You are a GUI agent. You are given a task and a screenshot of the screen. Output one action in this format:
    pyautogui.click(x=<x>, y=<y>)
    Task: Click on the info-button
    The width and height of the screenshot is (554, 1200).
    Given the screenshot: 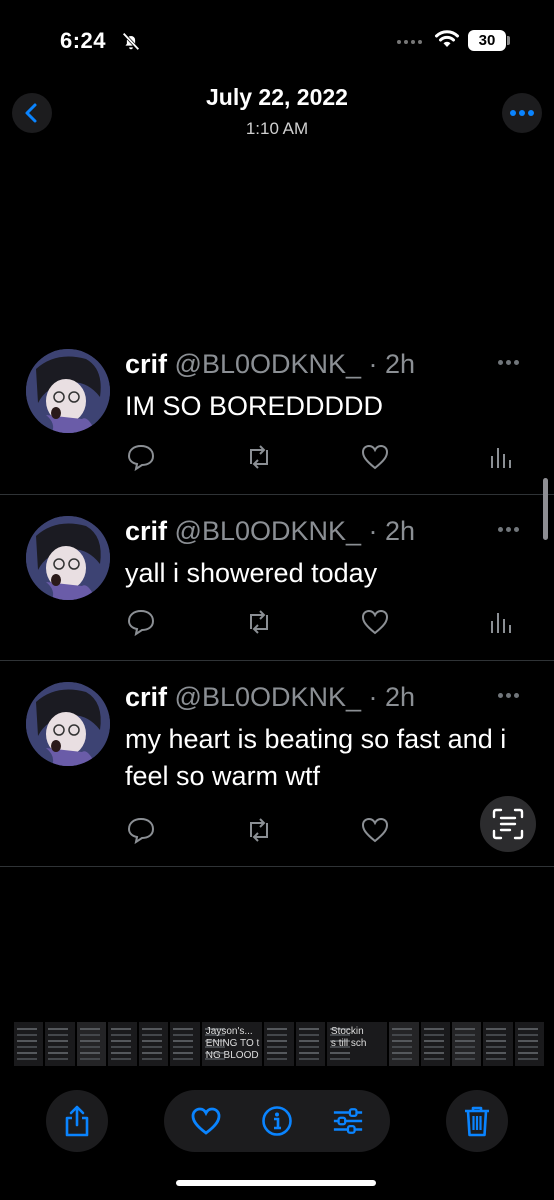 What is the action you would take?
    pyautogui.click(x=277, y=1121)
    